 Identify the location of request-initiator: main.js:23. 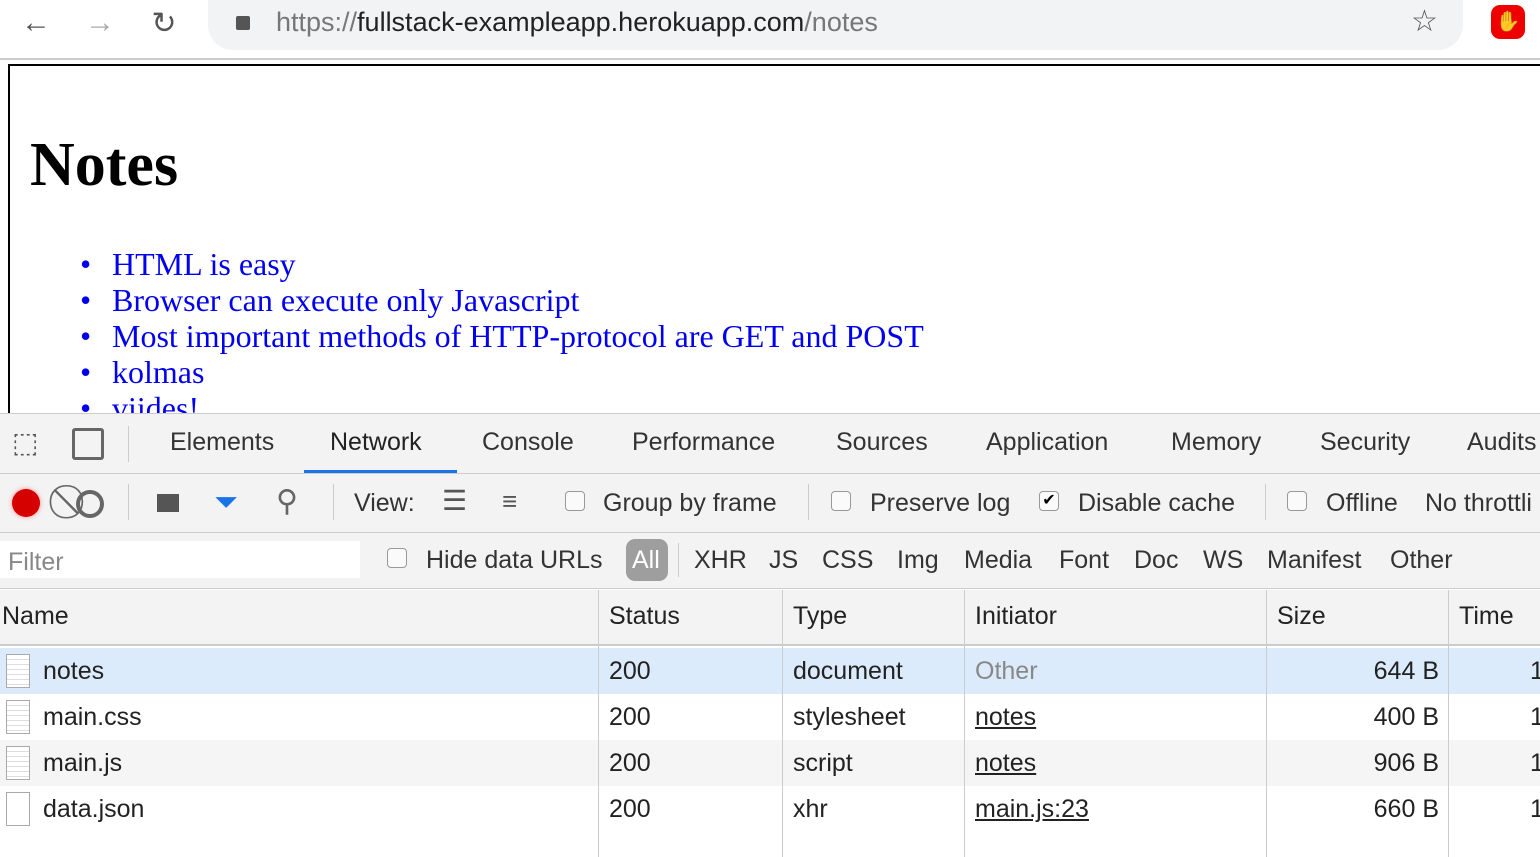
(1032, 809).